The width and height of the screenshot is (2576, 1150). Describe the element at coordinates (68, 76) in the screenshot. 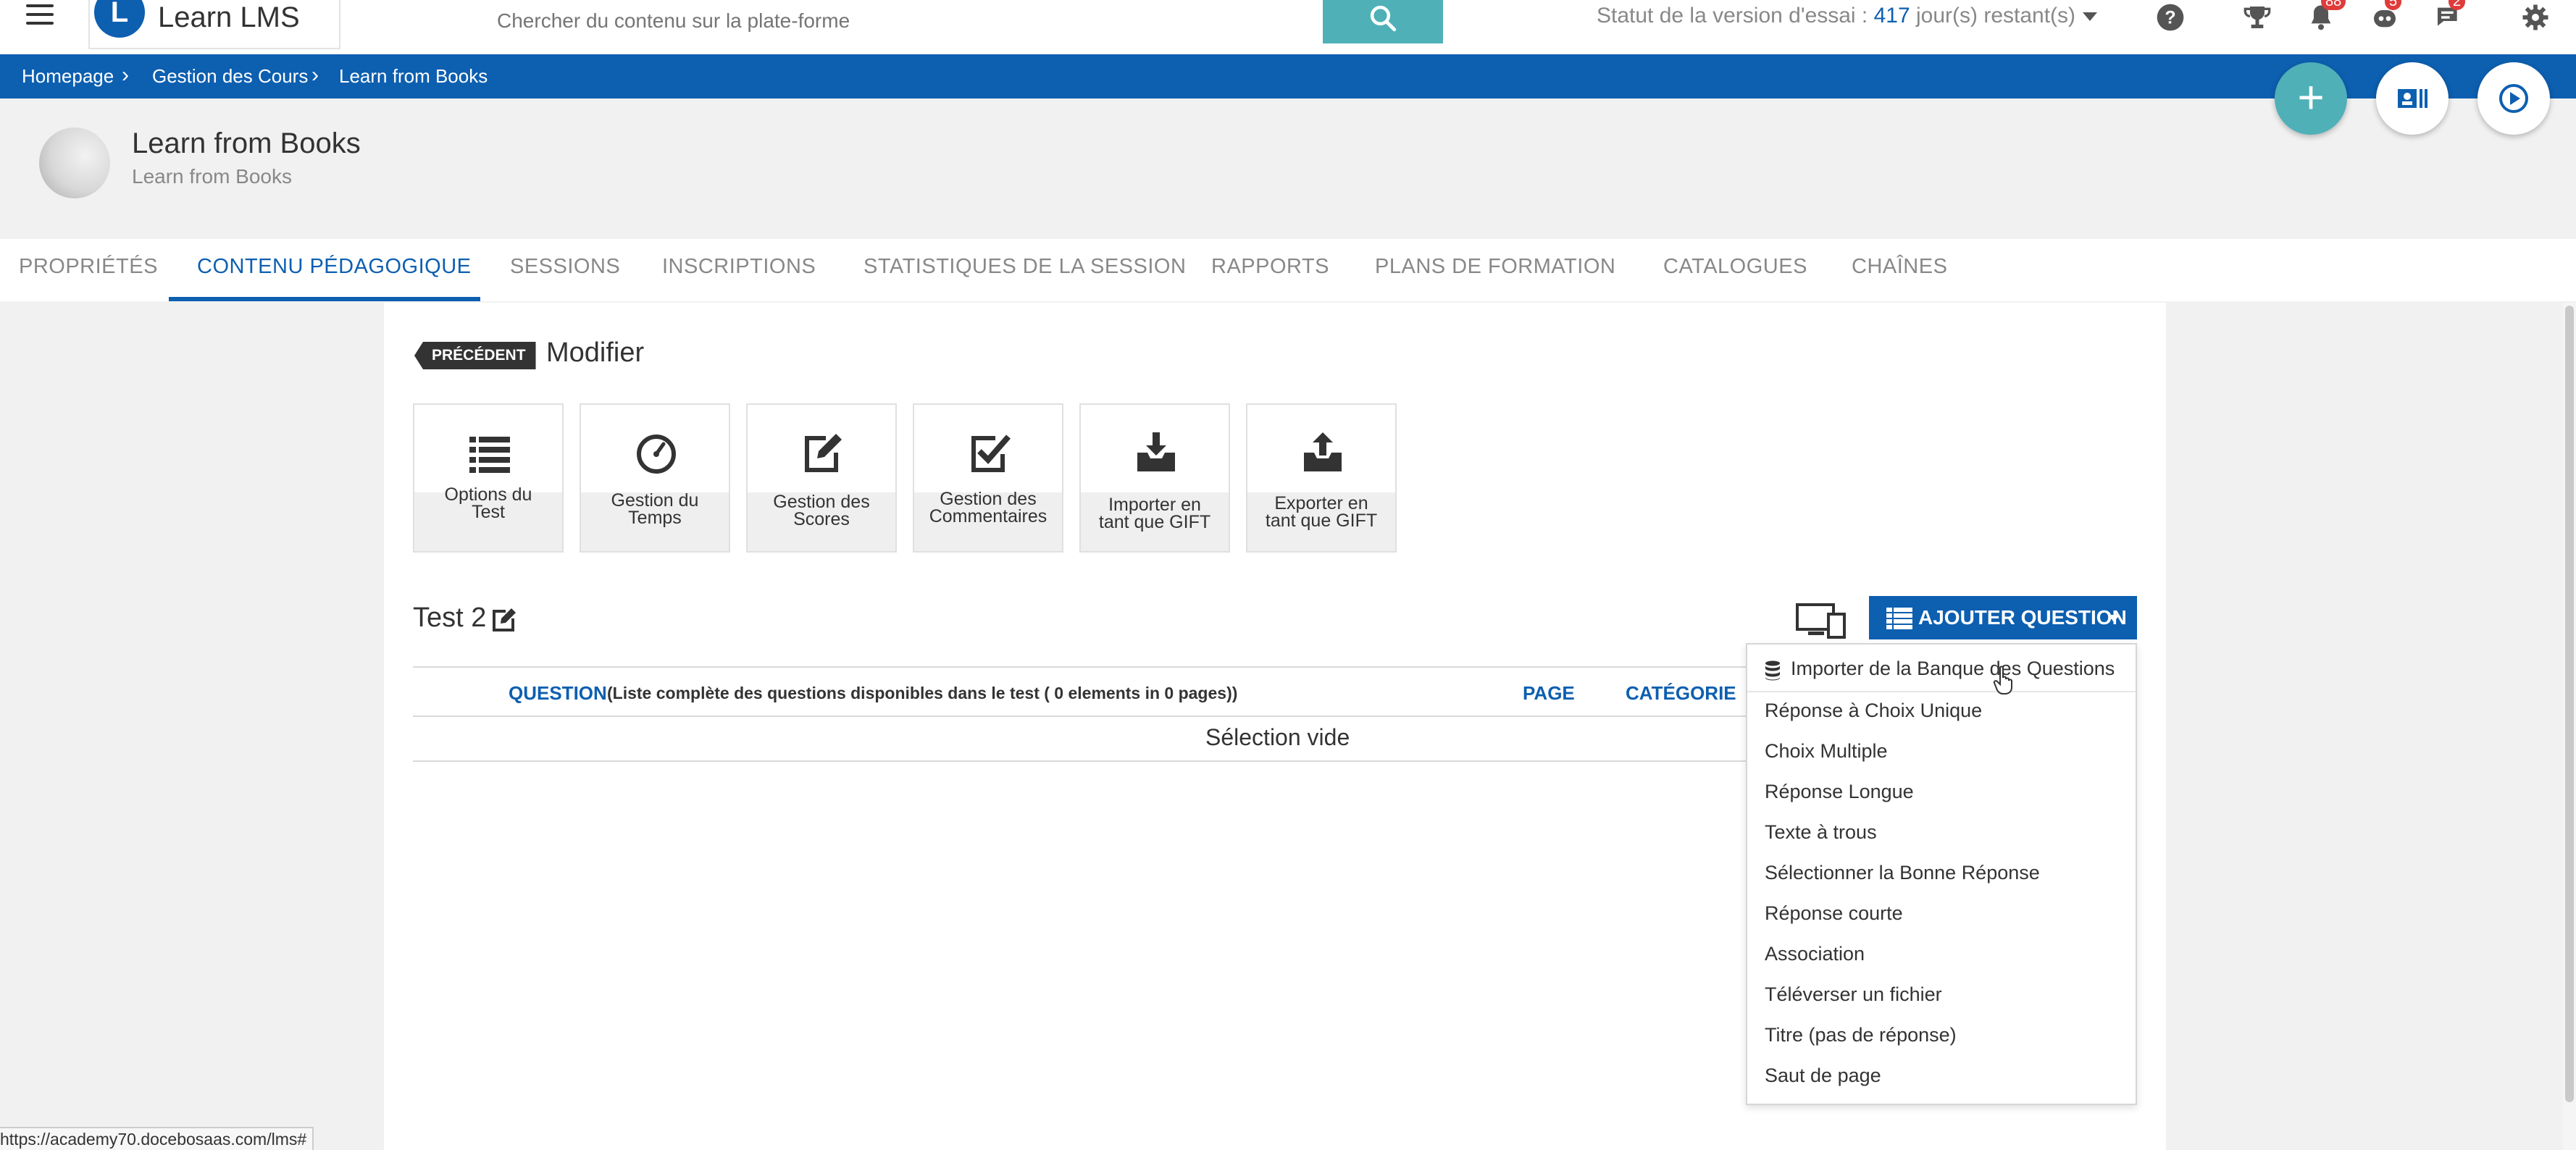

I see `breadcrumb-homepage: Homepage` at that location.